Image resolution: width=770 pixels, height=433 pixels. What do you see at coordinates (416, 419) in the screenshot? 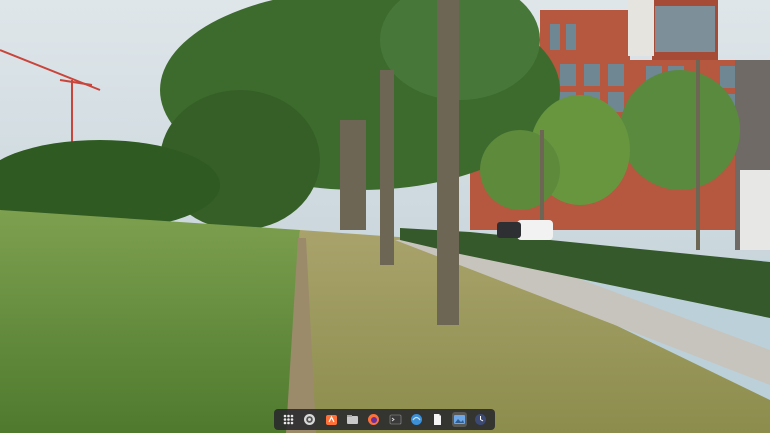
I see `browser-icon` at bounding box center [416, 419].